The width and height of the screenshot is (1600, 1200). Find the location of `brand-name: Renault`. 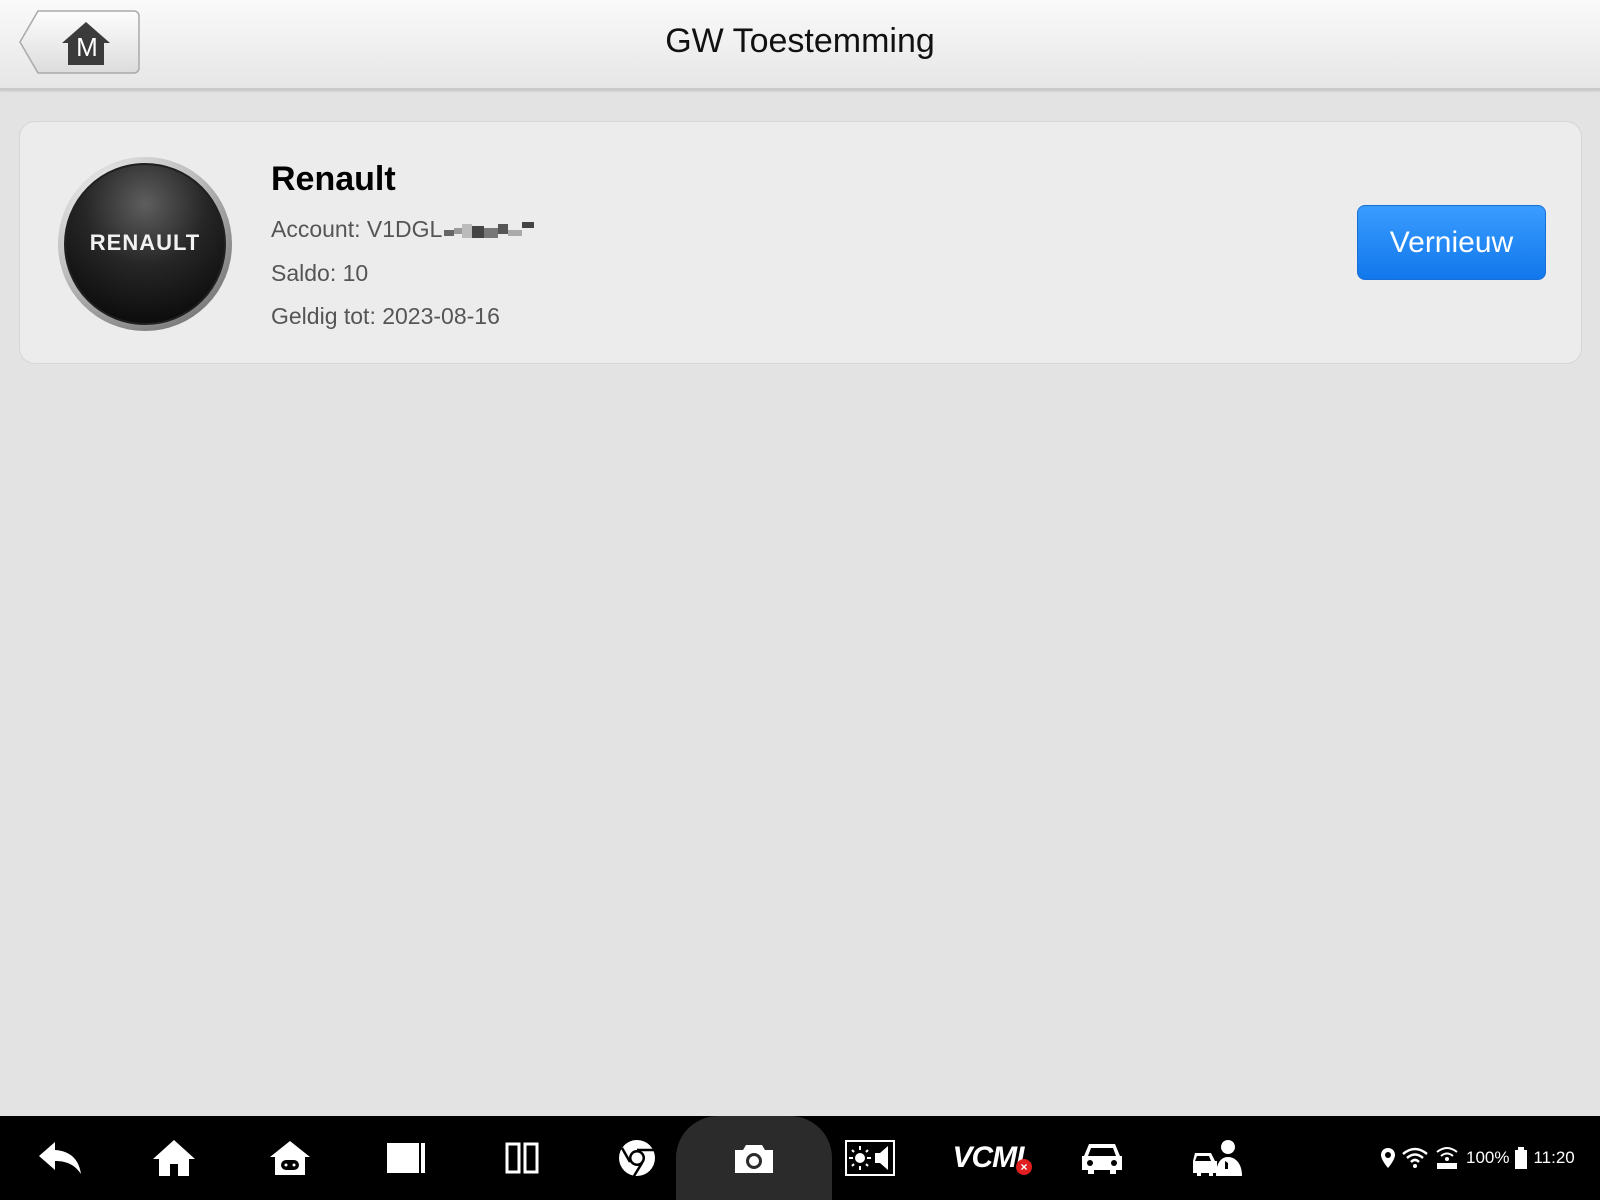

brand-name: Renault is located at coordinates (333, 179).